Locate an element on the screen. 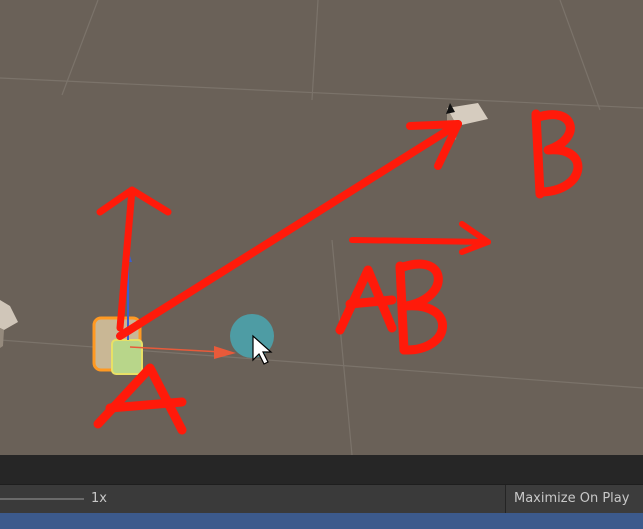 The width and height of the screenshot is (643, 529). maximize-on-play-button: Maximize On Play is located at coordinates (574, 499).